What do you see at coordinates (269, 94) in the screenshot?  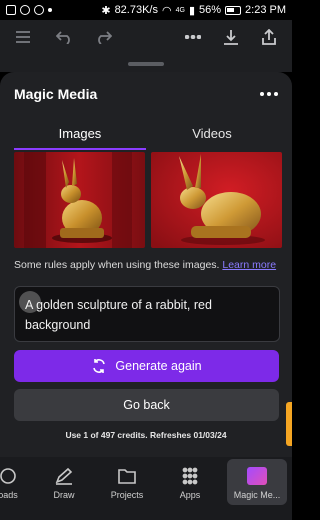 I see `more-options-icon` at bounding box center [269, 94].